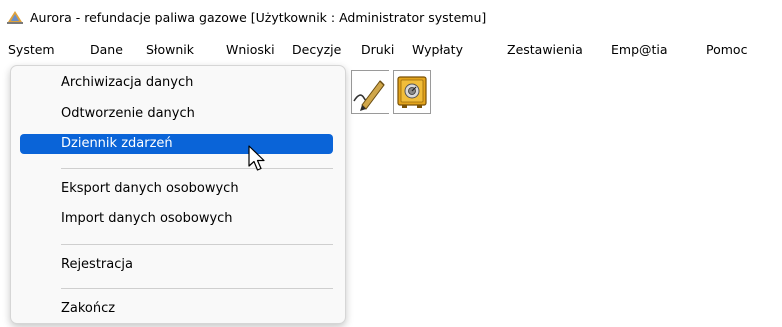  Describe the element at coordinates (369, 95) in the screenshot. I see `signature-pen-icon` at that location.